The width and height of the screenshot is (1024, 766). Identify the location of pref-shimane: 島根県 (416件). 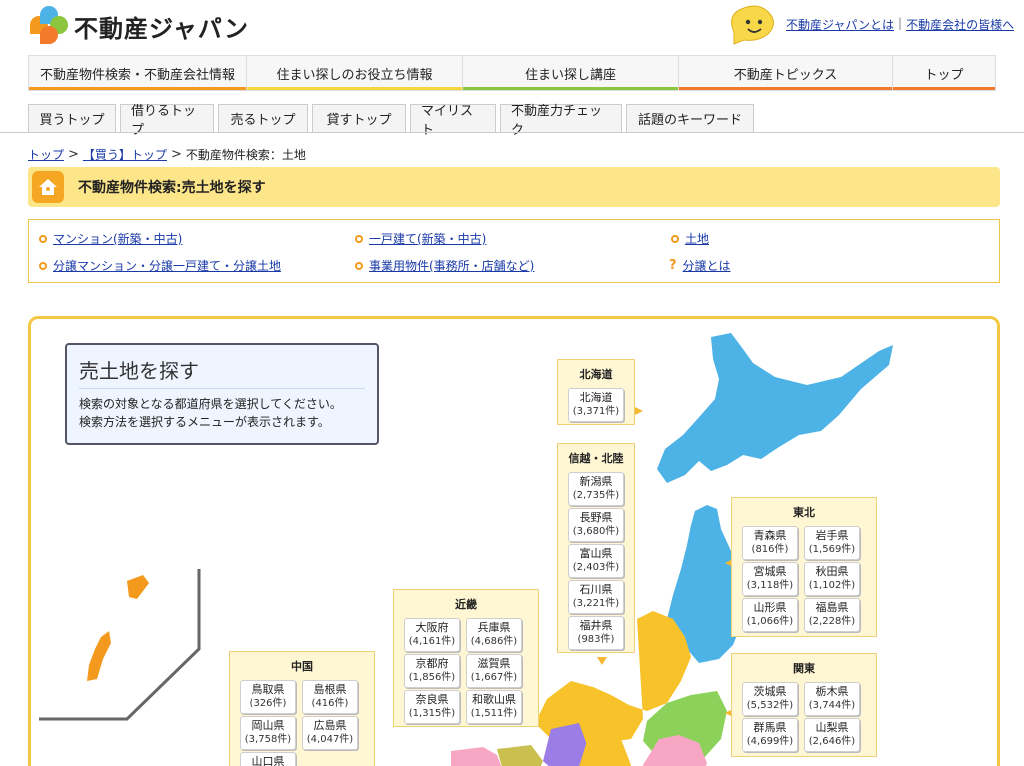
(330, 697).